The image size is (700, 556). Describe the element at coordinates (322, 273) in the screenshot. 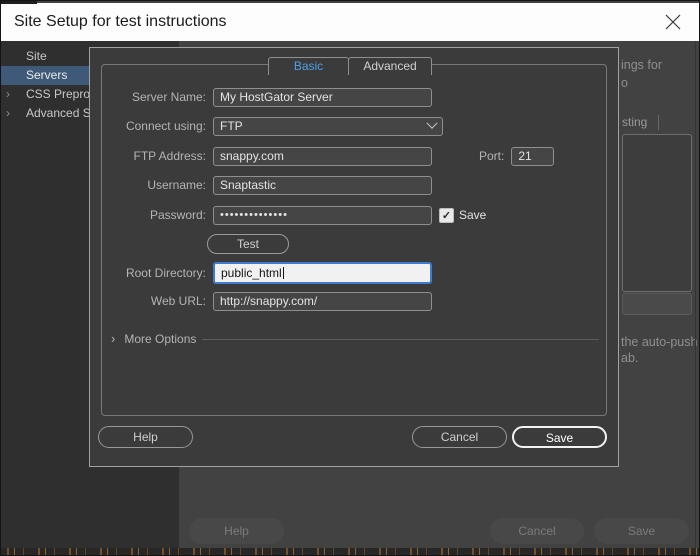

I see `root-directory-input: public_html` at that location.